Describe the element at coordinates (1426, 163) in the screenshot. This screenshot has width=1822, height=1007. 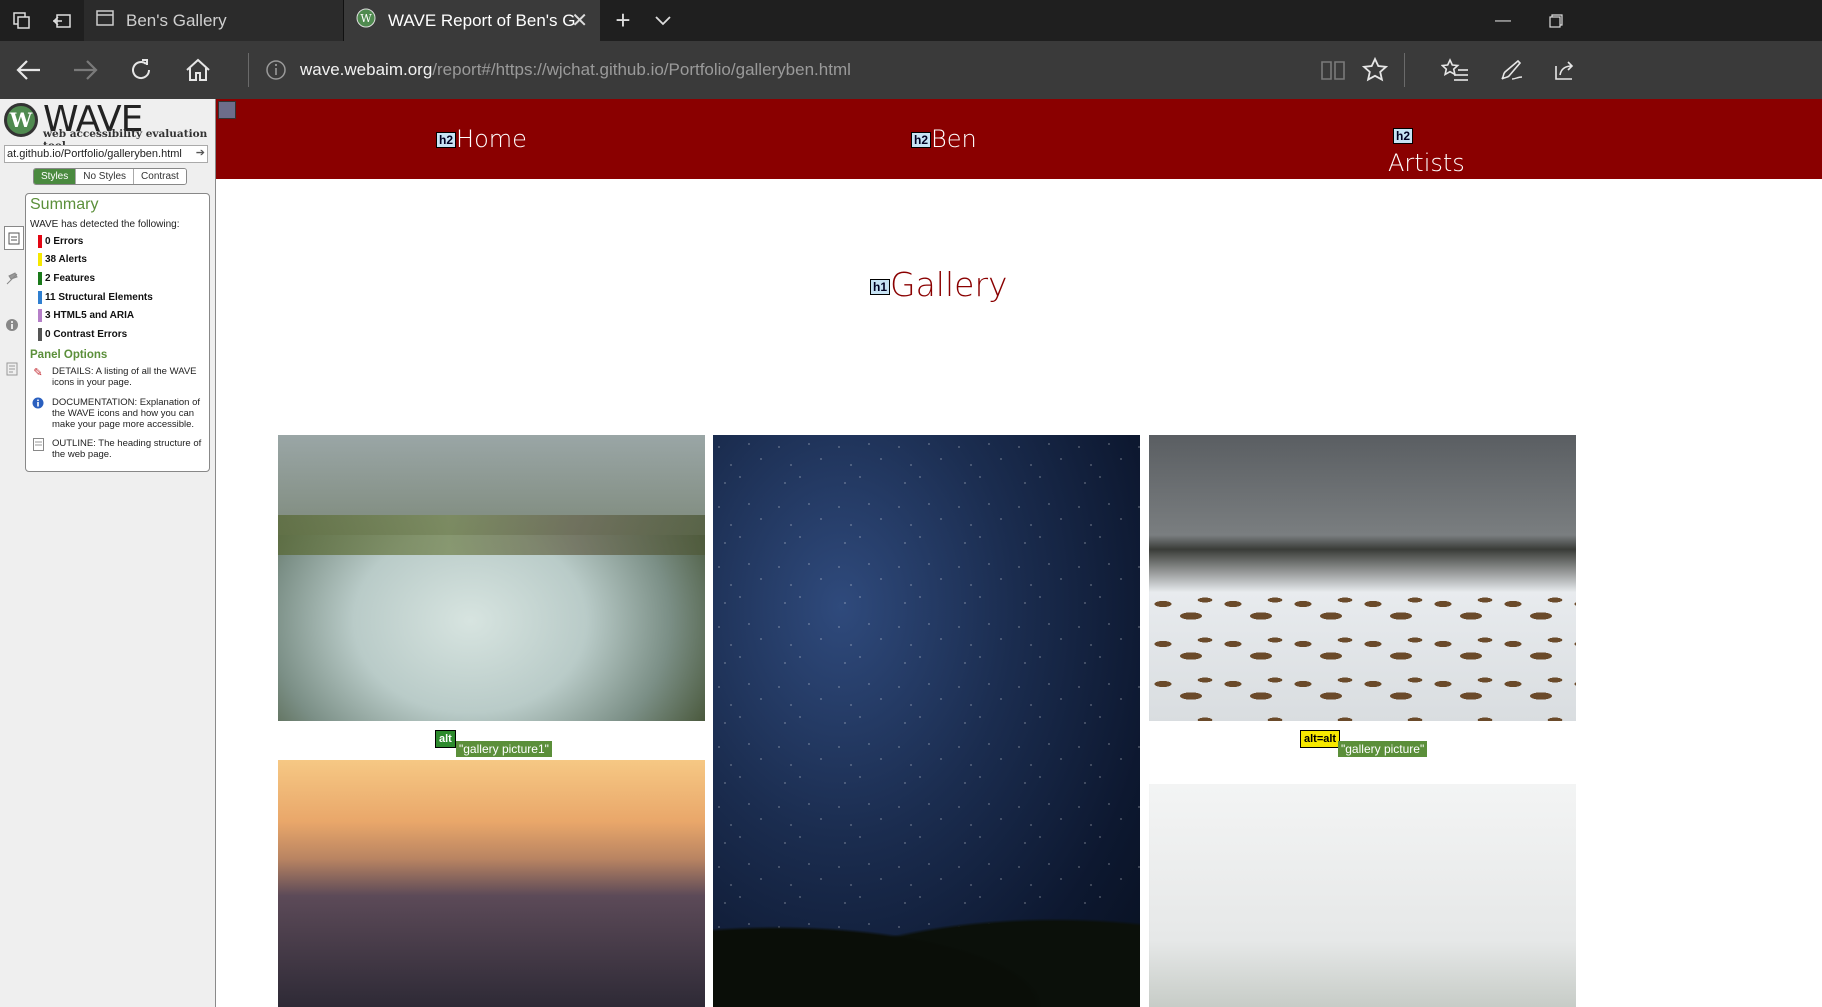
I see `nav-artists-label: Artists` at that location.